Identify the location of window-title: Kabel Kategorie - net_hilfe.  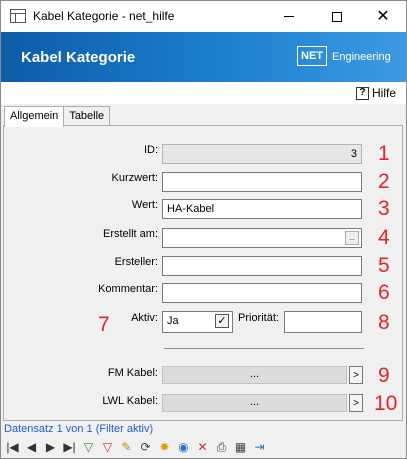
(104, 16).